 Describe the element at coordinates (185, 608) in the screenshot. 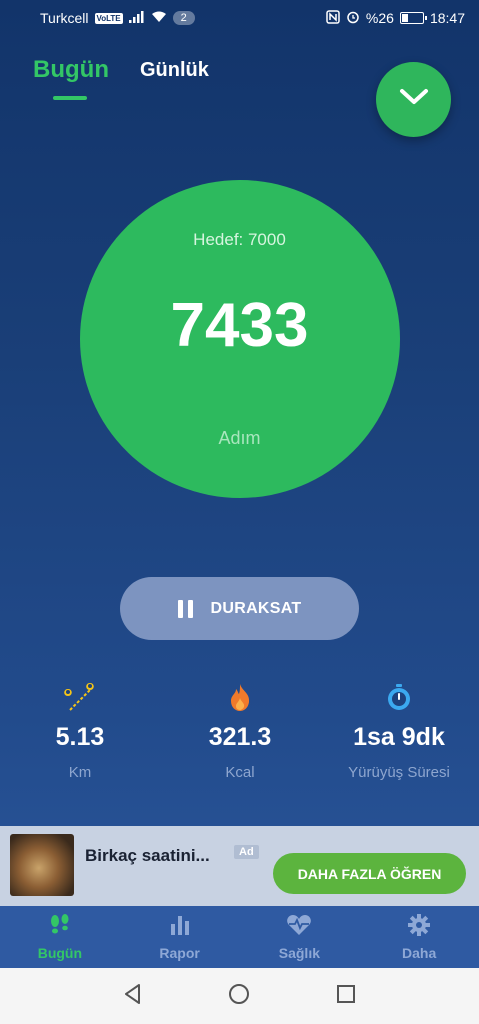

I see `pause-icon` at that location.